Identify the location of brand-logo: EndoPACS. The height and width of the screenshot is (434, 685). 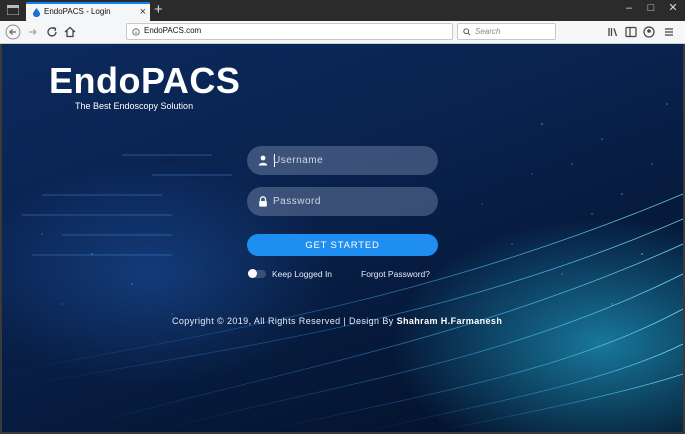
(145, 80).